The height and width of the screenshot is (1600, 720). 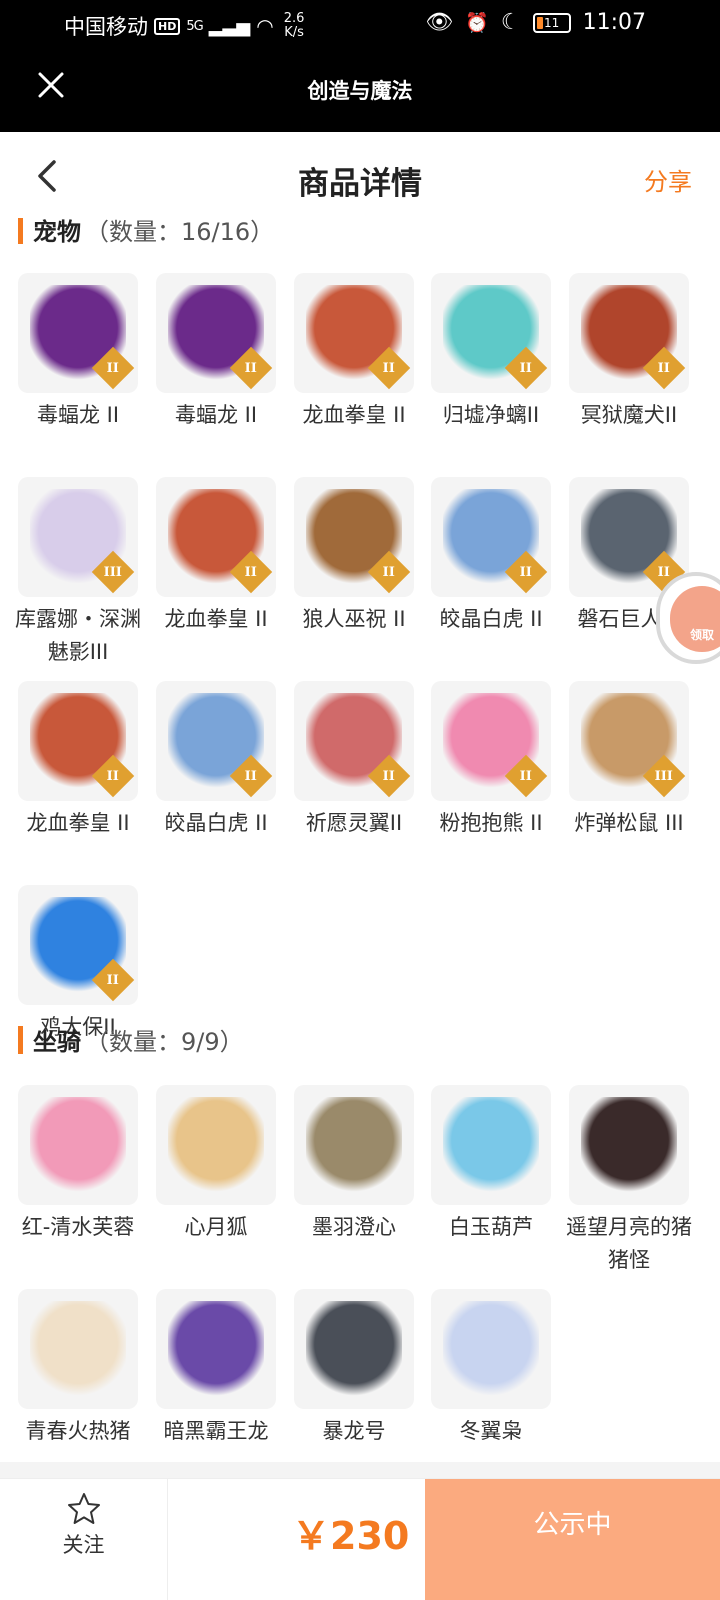 What do you see at coordinates (78, 1227) in the screenshot?
I see `item-label: 红-清水芙蓉` at bounding box center [78, 1227].